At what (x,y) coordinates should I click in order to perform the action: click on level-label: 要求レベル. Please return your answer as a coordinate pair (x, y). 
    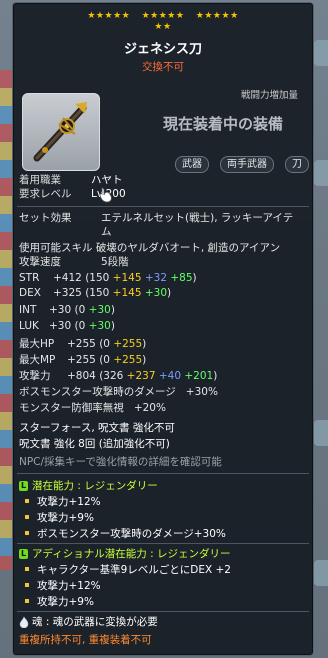
    Looking at the image, I should click on (45, 194).